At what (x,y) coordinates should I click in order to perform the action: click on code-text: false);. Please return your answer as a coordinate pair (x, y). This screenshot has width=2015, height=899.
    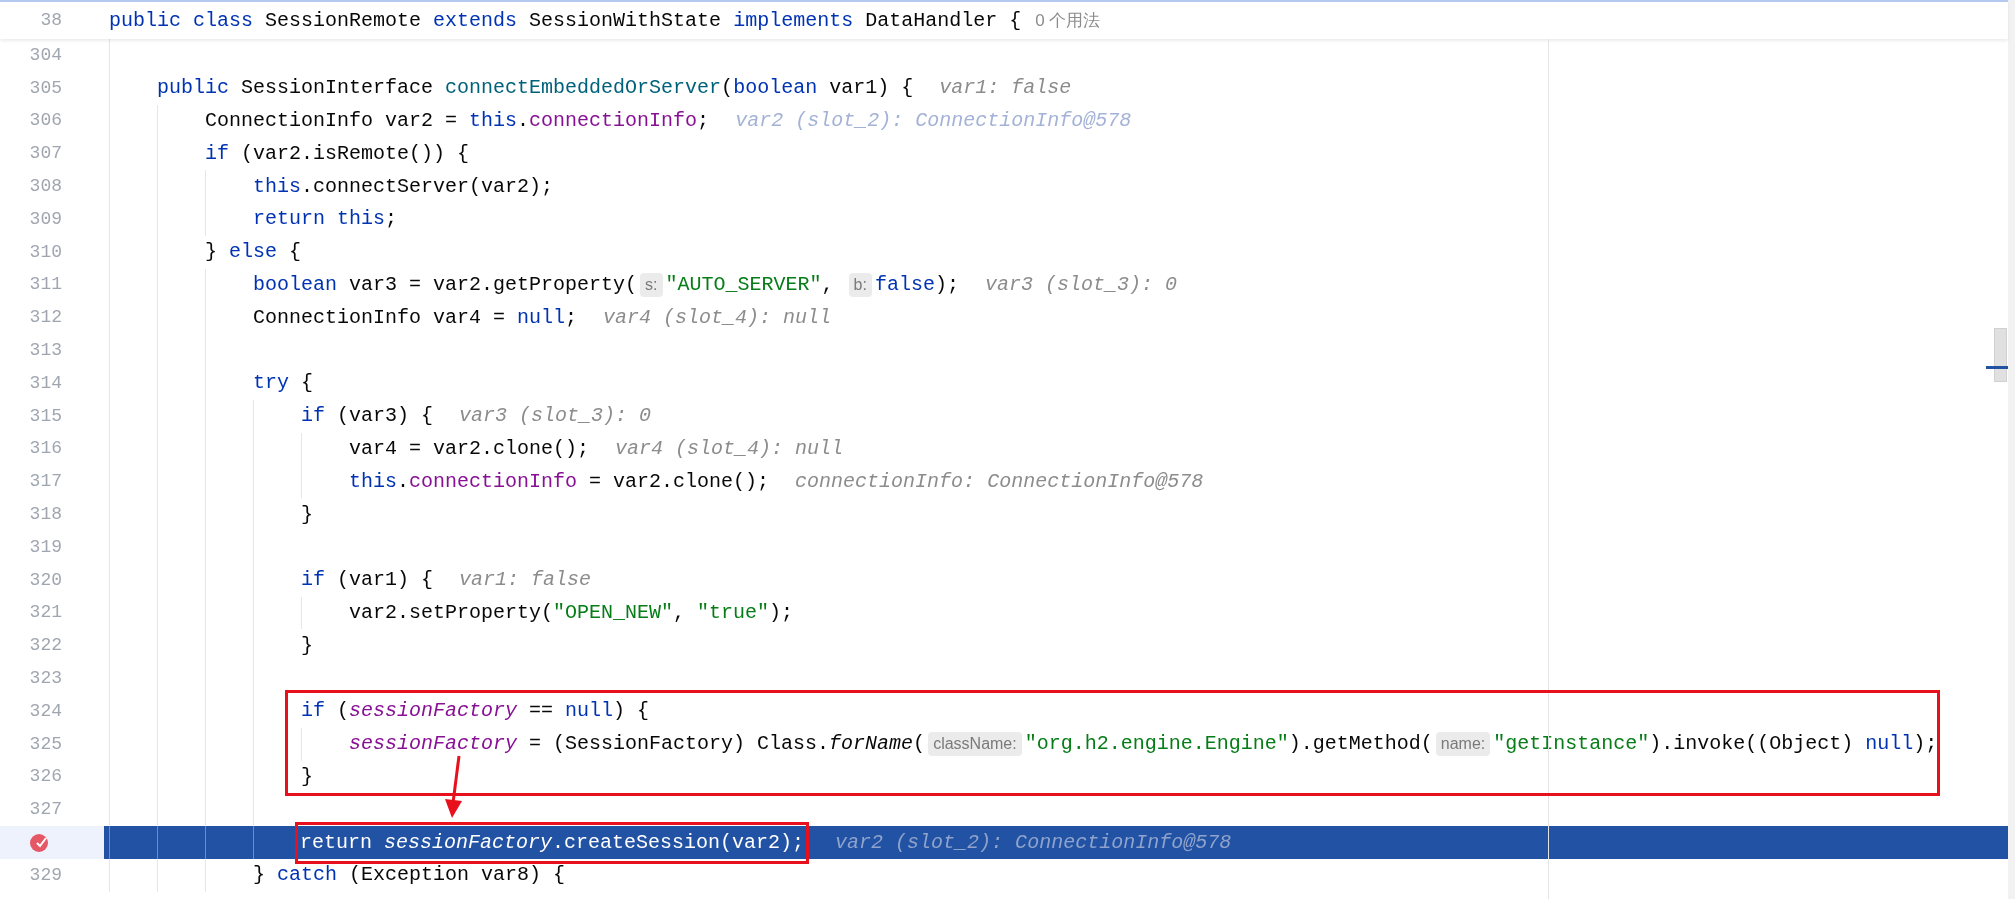
    Looking at the image, I should click on (916, 284).